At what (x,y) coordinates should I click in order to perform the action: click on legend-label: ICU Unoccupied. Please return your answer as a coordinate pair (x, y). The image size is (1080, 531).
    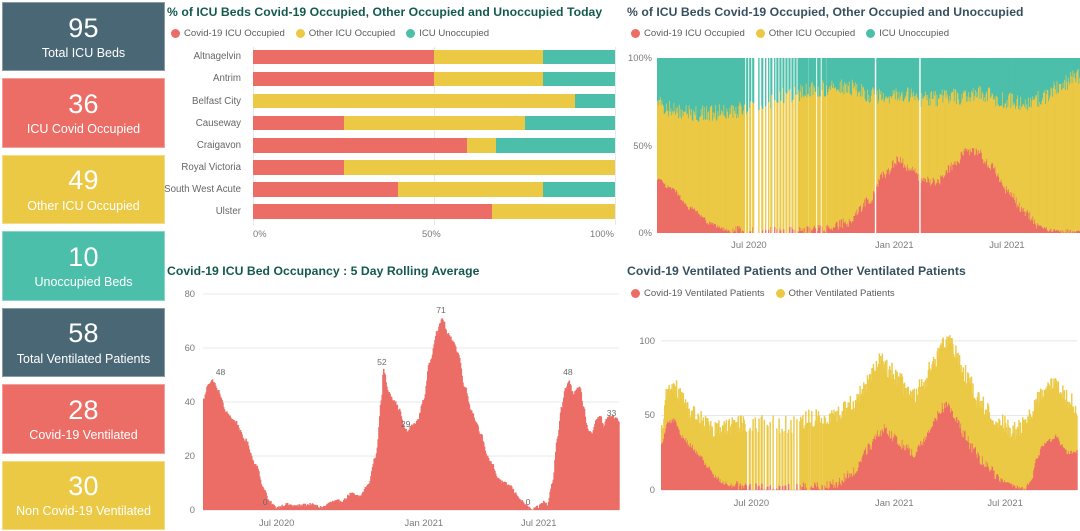
    Looking at the image, I should click on (454, 33).